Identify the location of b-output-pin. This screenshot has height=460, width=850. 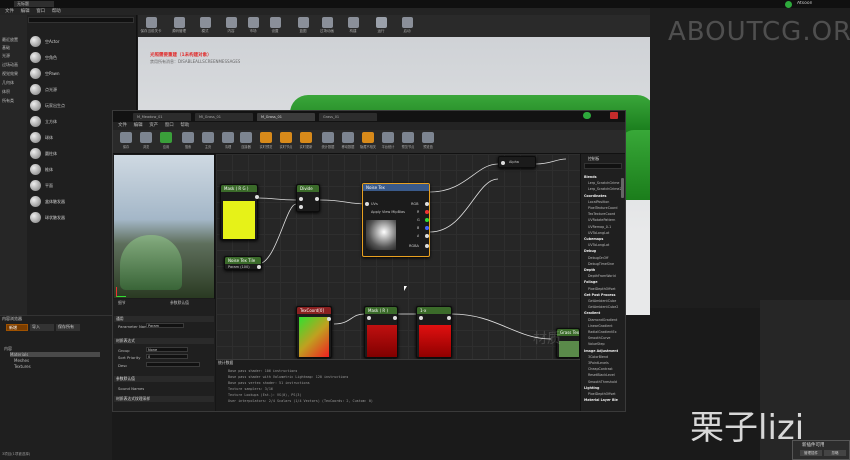
(427, 228).